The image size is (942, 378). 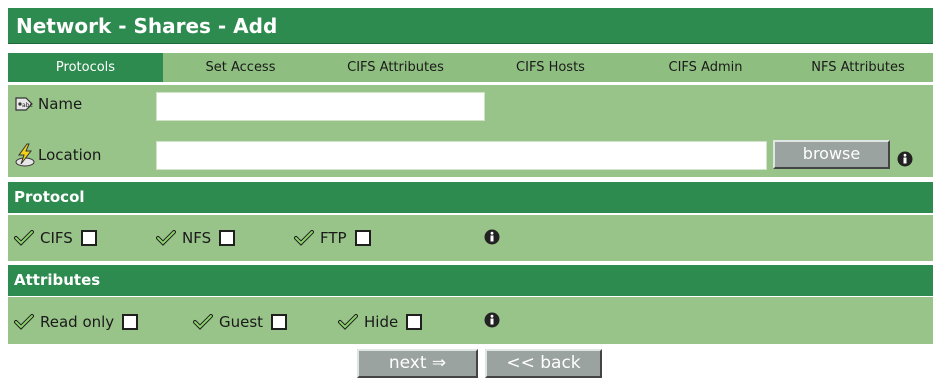 I want to click on protocol-nfs-label: NFS, so click(x=197, y=238).